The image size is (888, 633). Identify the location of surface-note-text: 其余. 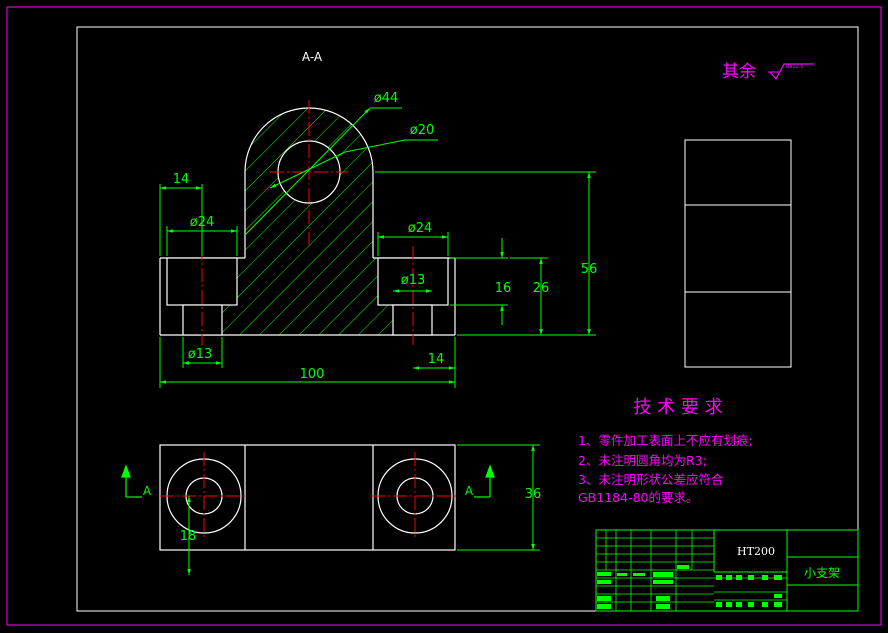
(739, 72).